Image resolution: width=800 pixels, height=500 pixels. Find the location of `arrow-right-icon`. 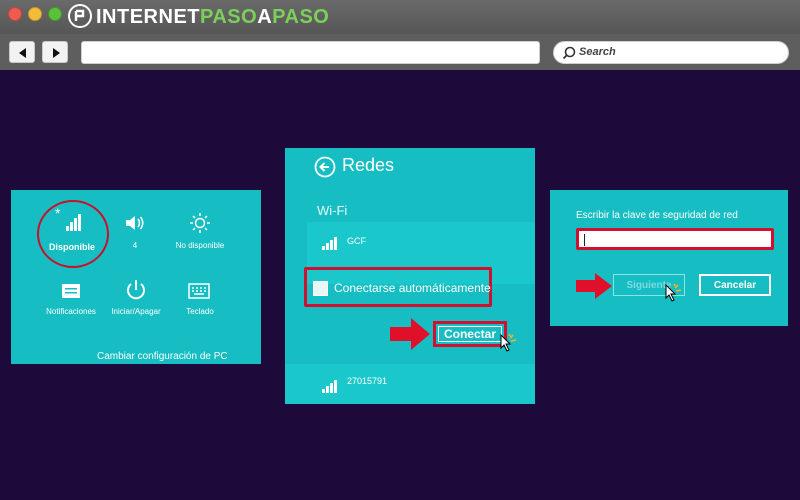

arrow-right-icon is located at coordinates (56, 53).